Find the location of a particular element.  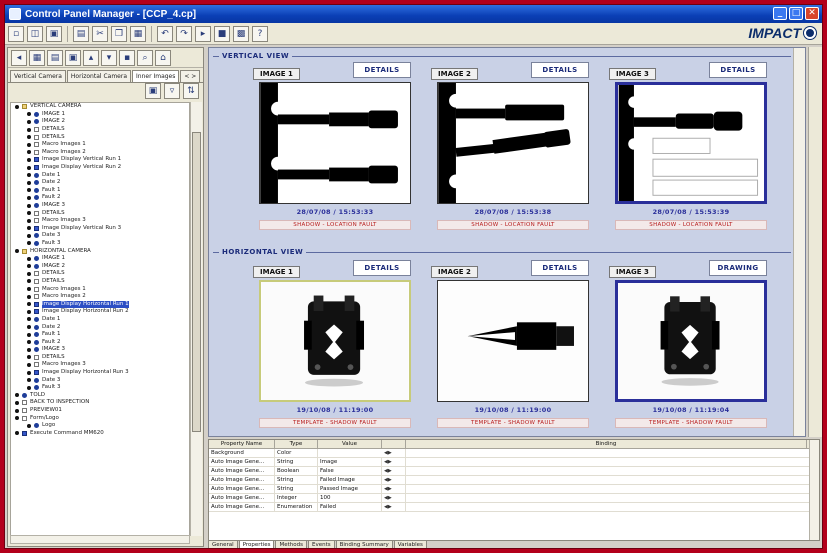

tree-item: Form/Logo is located at coordinates (100, 418).